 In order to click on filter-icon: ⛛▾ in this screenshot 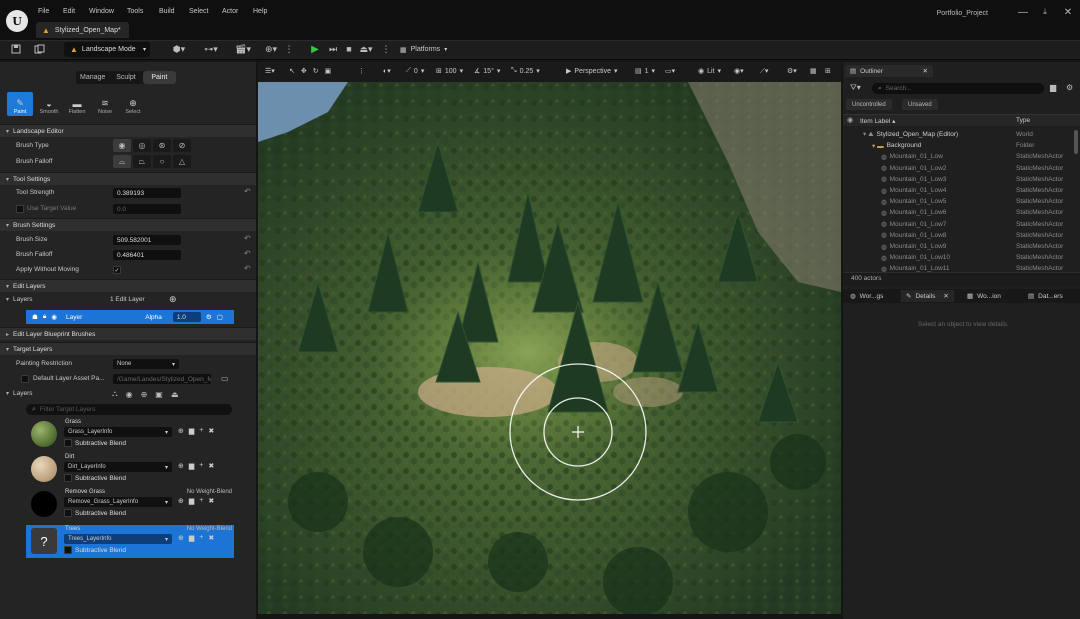, I will do `click(855, 88)`.